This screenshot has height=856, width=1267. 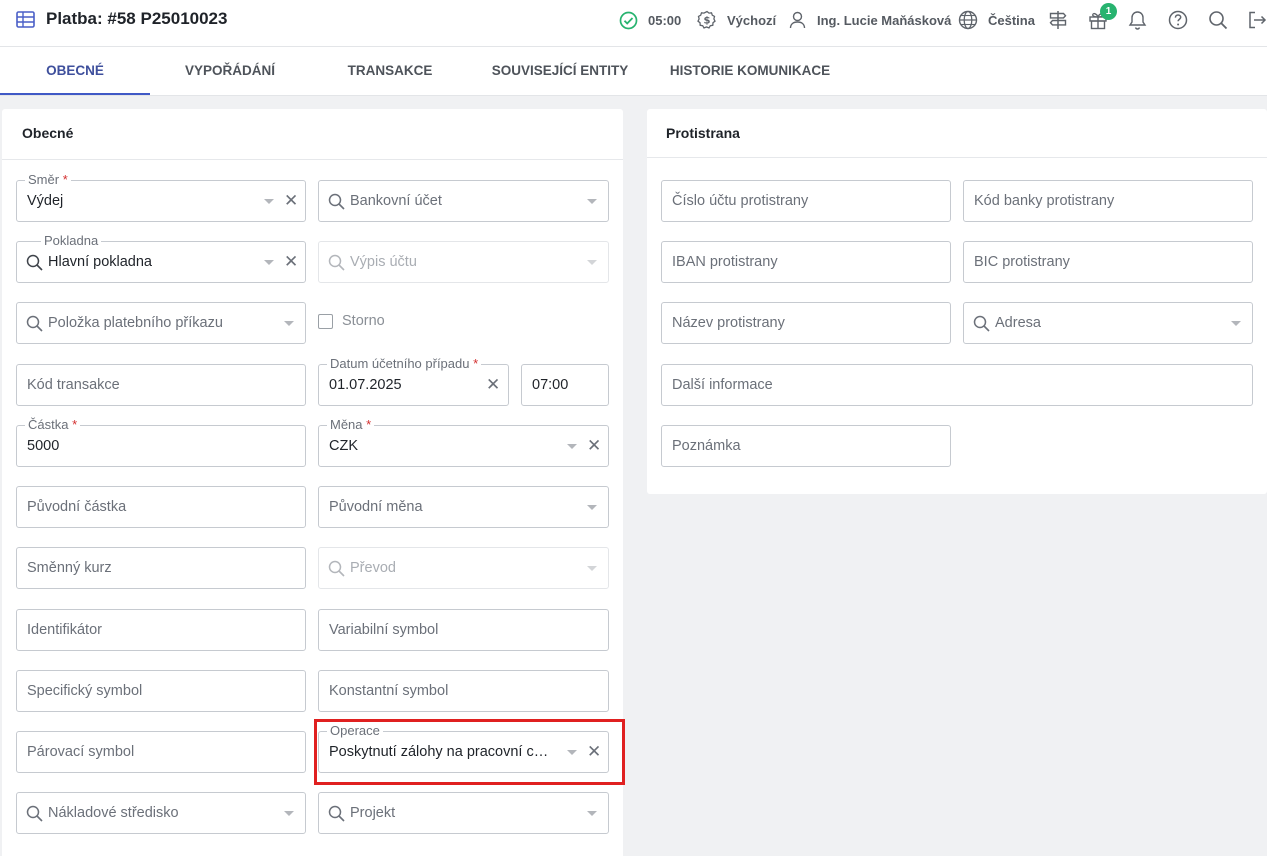 What do you see at coordinates (725, 262) in the screenshot?
I see `iban-placeholder: IBAN protistrany` at bounding box center [725, 262].